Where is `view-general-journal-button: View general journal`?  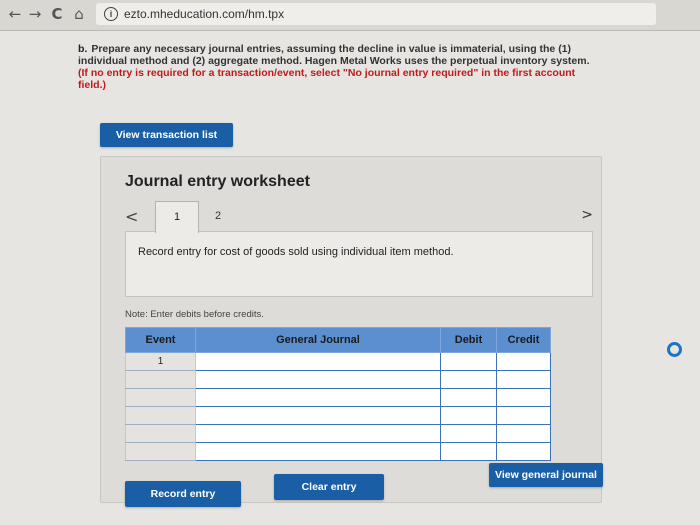
view-general-journal-button: View general journal is located at coordinates (546, 475).